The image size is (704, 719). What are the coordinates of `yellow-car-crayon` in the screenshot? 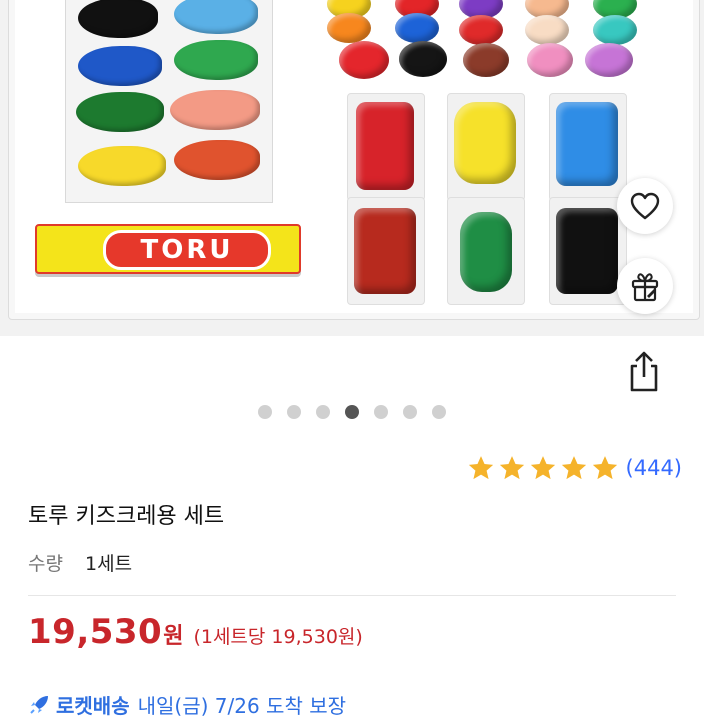 It's located at (485, 143).